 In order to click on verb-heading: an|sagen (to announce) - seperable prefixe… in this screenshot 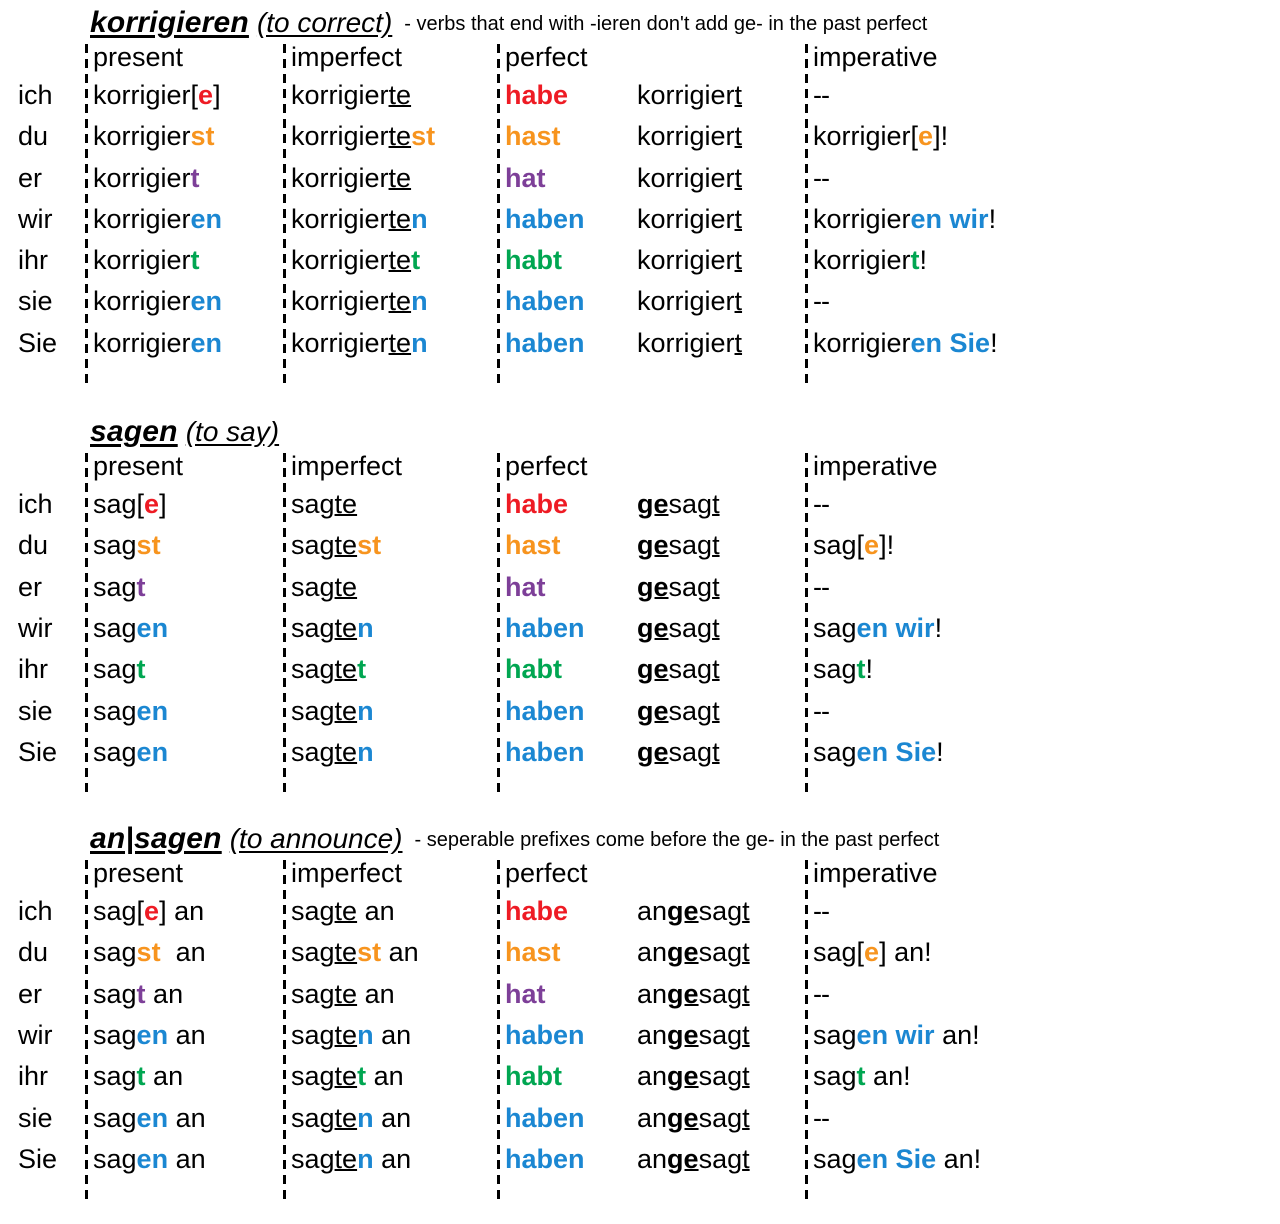, I will do `click(640, 841)`.